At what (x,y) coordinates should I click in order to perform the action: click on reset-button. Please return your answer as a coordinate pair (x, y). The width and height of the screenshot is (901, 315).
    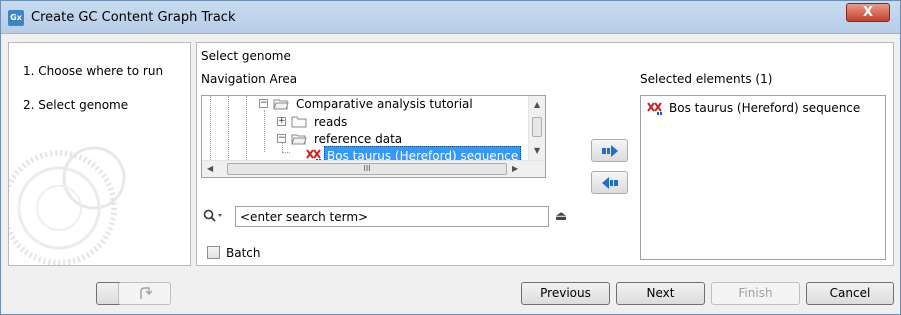
    Looking at the image, I should click on (144, 293).